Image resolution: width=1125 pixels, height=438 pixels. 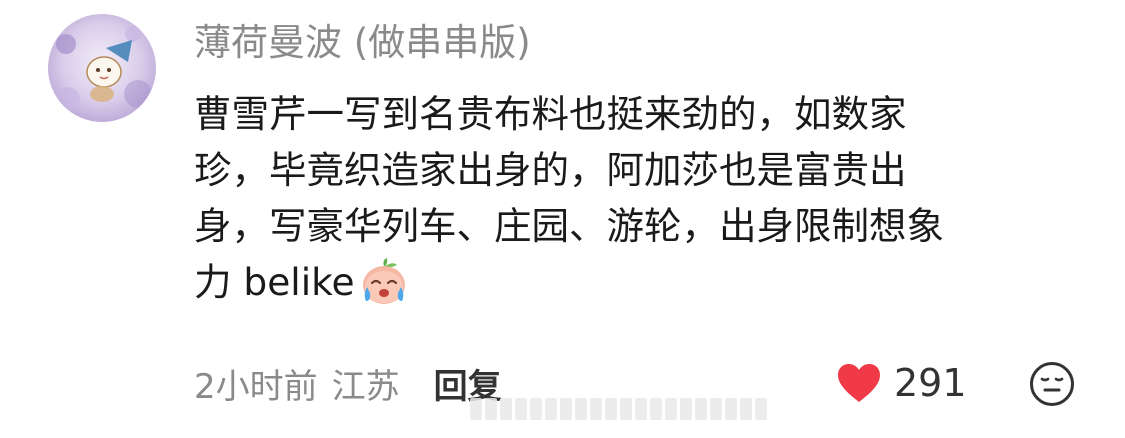 I want to click on reaction-button, so click(x=1052, y=384).